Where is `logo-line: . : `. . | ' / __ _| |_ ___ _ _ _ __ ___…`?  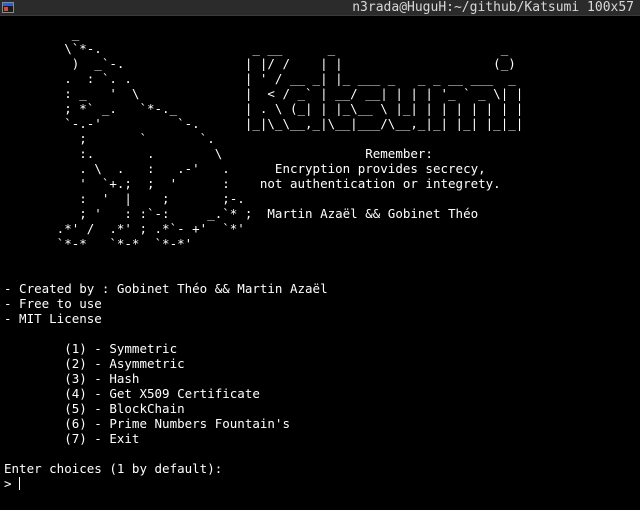 logo-line: . : `. . | ' / __ _| |_ ___ _ _ _ __ ___… is located at coordinates (260, 78).